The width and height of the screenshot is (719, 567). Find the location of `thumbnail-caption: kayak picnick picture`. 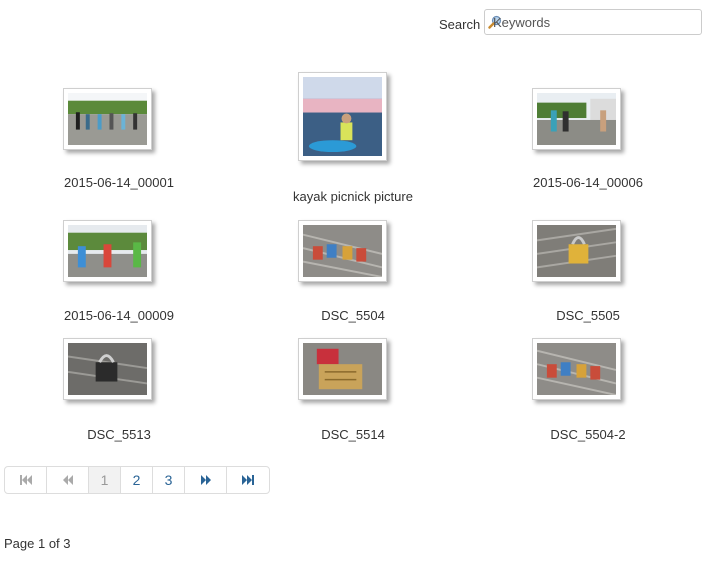

thumbnail-caption: kayak picnick picture is located at coordinates (353, 196).